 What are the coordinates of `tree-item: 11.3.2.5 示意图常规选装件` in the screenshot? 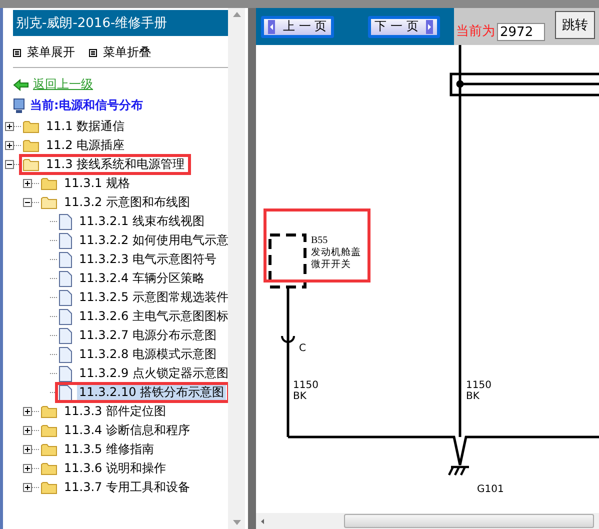 It's located at (152, 297).